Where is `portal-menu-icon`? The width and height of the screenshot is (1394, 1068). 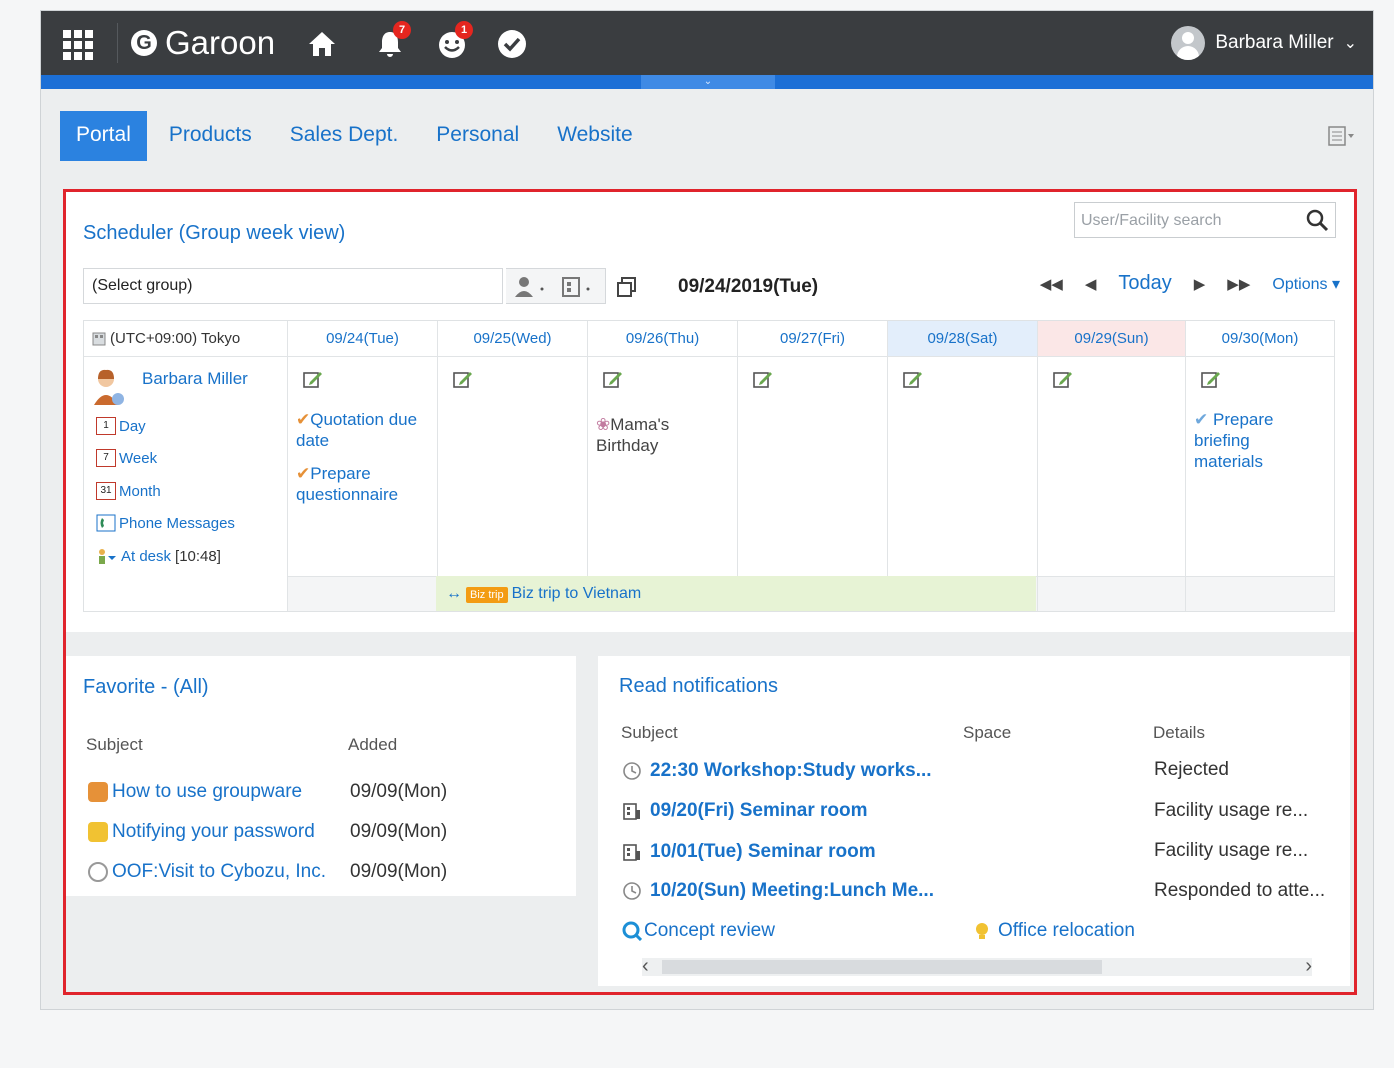 portal-menu-icon is located at coordinates (1341, 136).